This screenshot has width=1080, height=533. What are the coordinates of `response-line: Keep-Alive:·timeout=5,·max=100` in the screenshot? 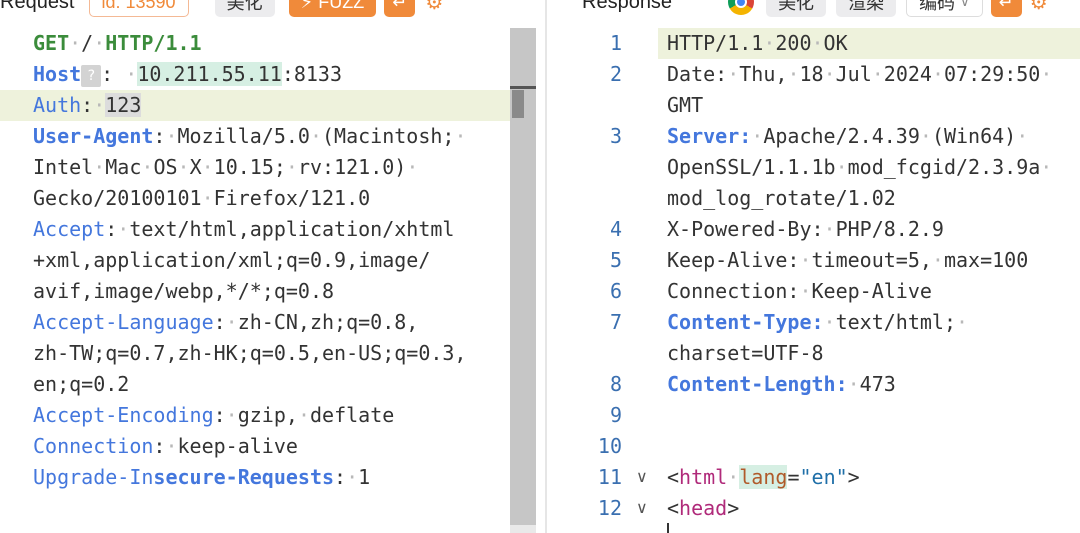 It's located at (847, 260).